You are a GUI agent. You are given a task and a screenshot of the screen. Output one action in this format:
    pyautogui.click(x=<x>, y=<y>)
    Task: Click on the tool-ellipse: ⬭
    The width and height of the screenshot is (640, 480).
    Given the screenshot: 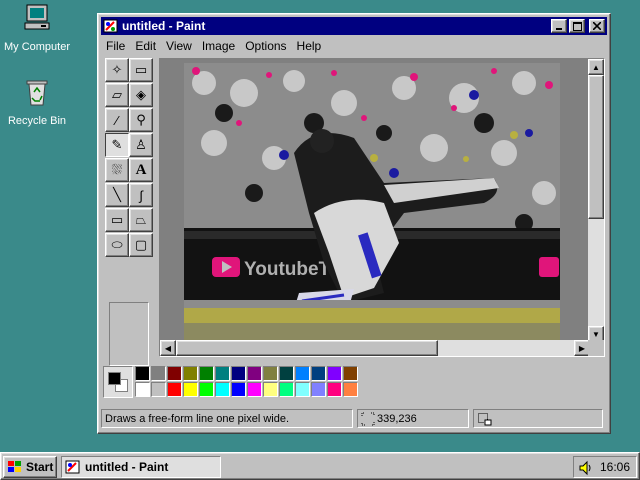 What is the action you would take?
    pyautogui.click(x=117, y=245)
    